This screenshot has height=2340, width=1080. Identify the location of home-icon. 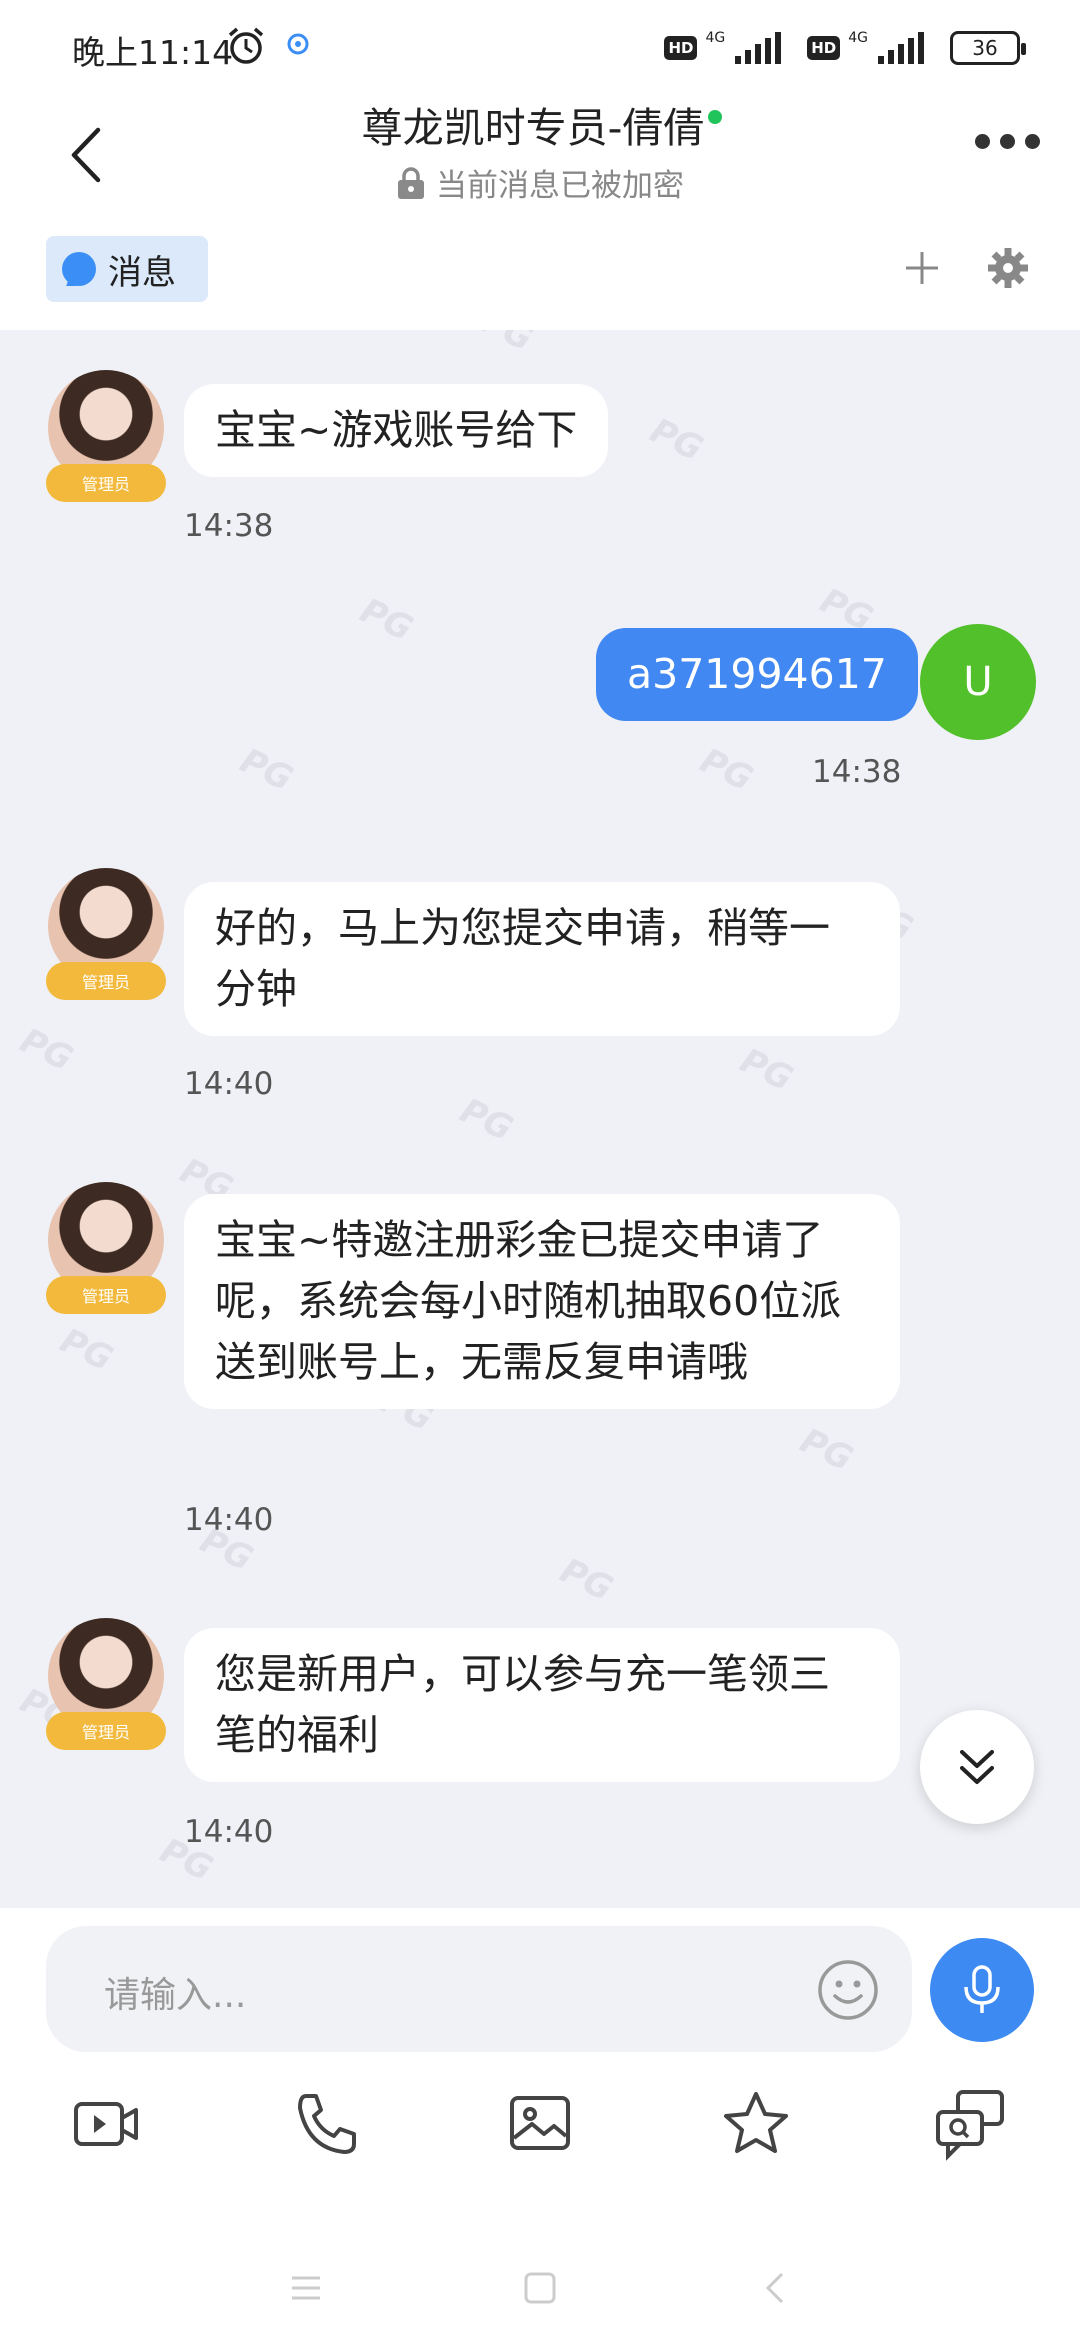
(540, 2288).